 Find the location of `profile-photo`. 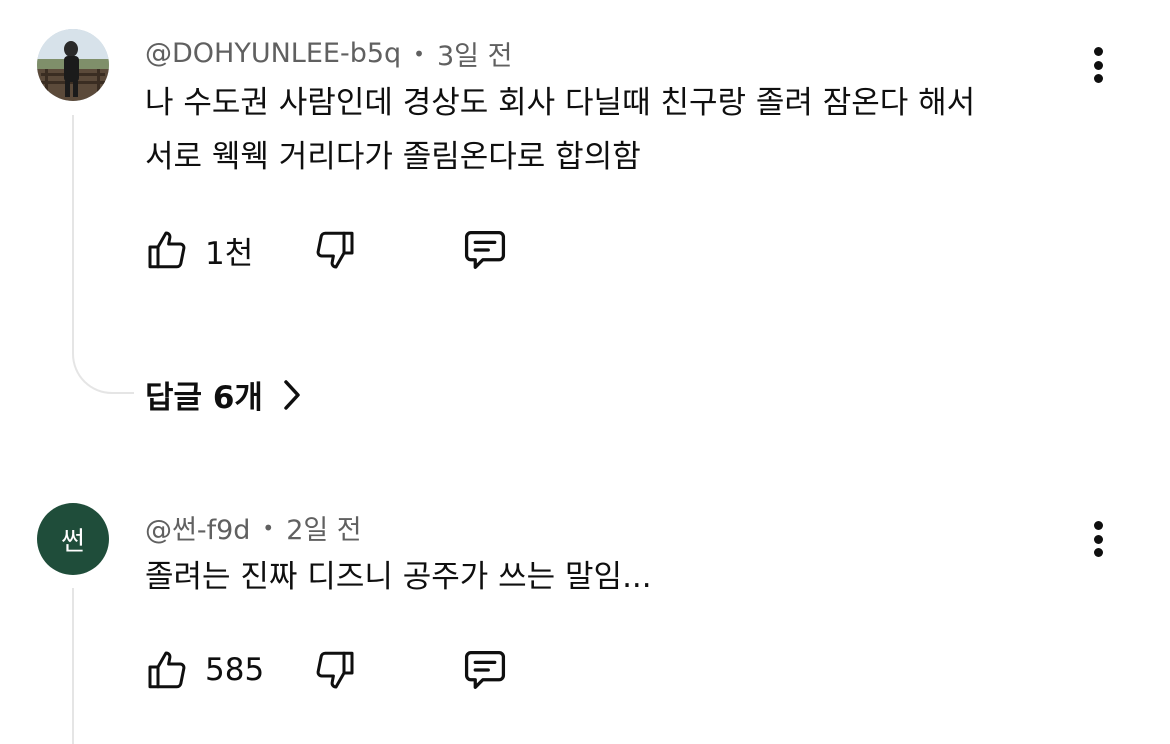

profile-photo is located at coordinates (73, 65).